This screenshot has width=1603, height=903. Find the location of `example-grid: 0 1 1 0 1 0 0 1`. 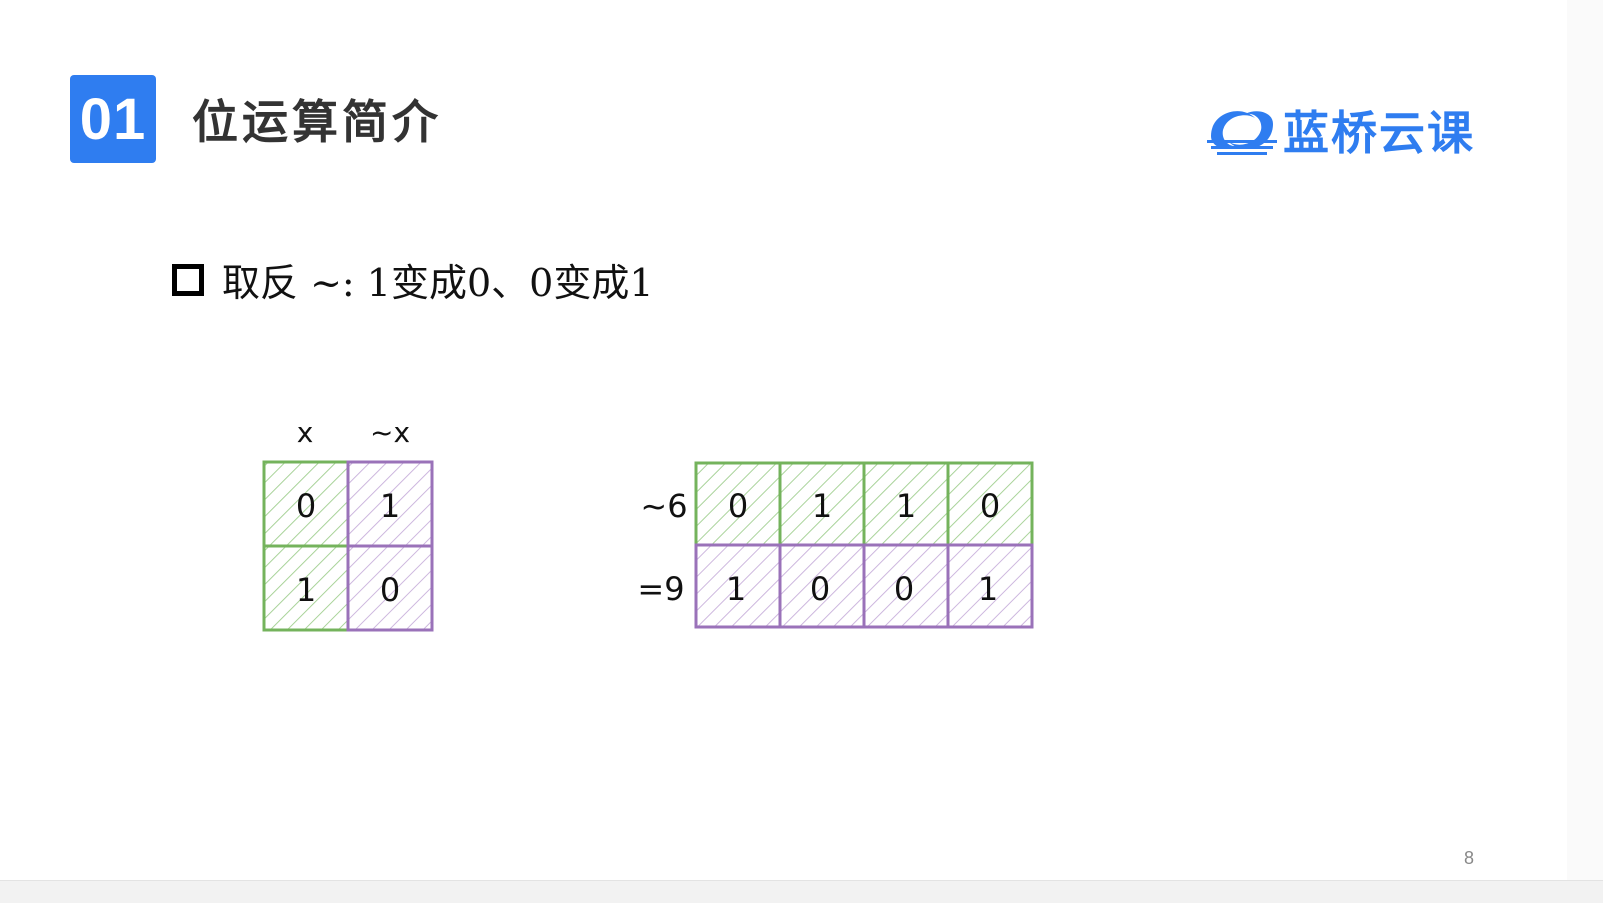

example-grid: 0 1 1 0 1 0 0 1 is located at coordinates (864, 545).